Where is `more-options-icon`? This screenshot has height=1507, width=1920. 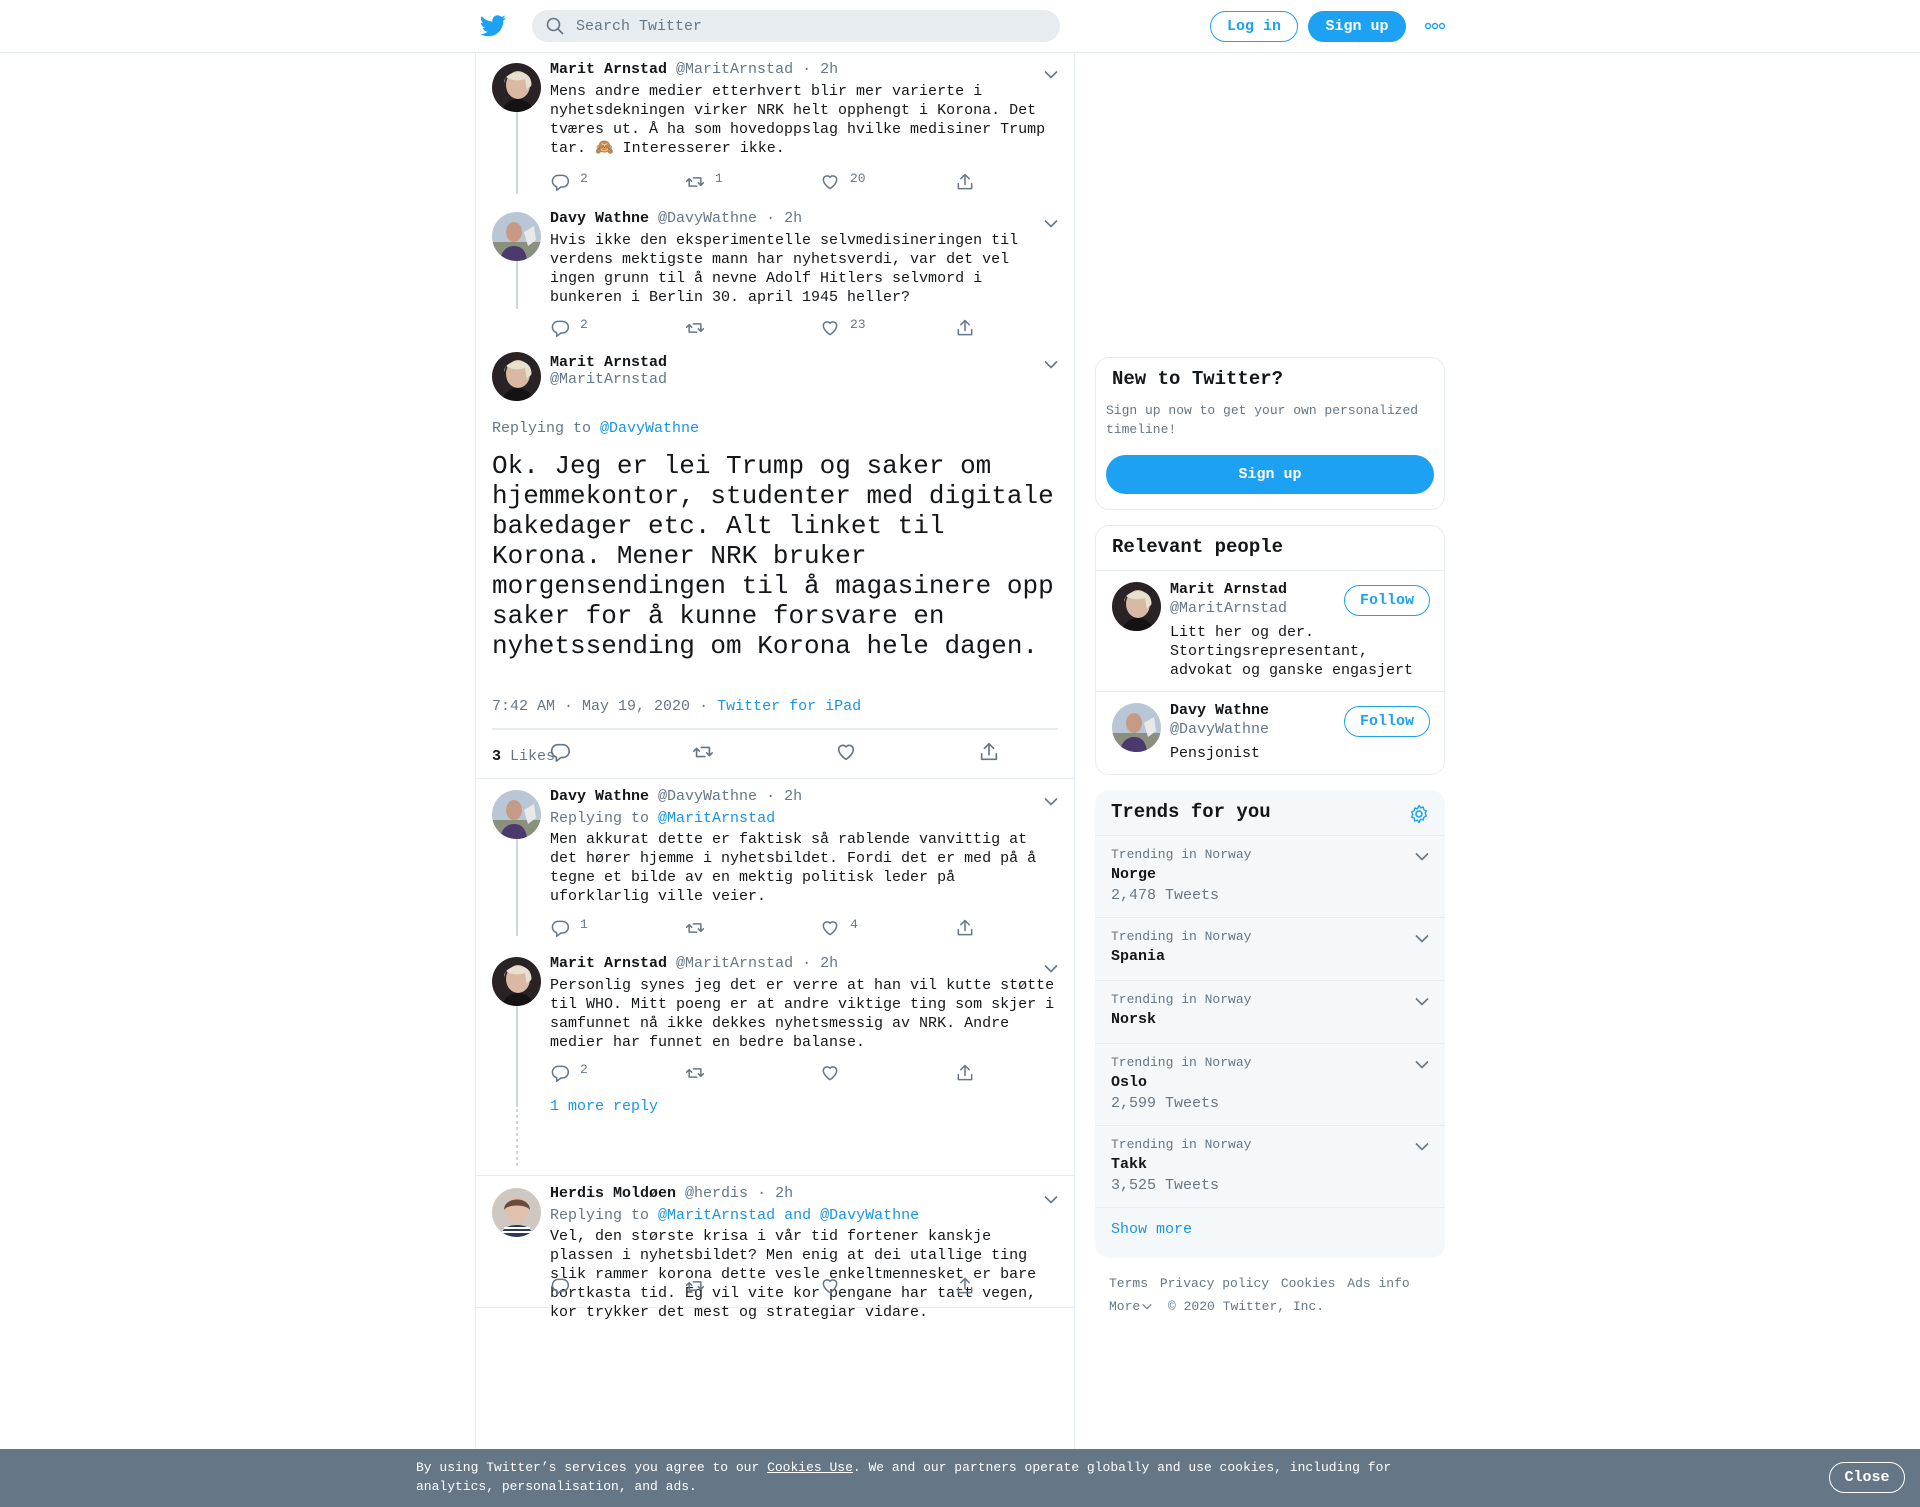
more-options-icon is located at coordinates (1435, 26).